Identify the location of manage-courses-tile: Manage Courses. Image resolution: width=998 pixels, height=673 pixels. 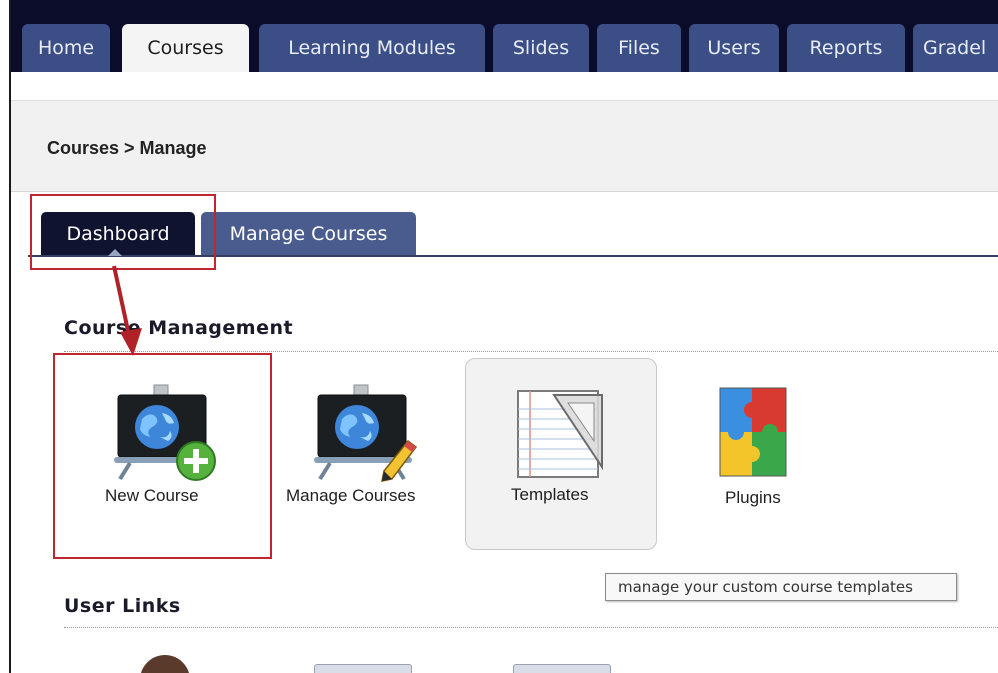
(364, 455).